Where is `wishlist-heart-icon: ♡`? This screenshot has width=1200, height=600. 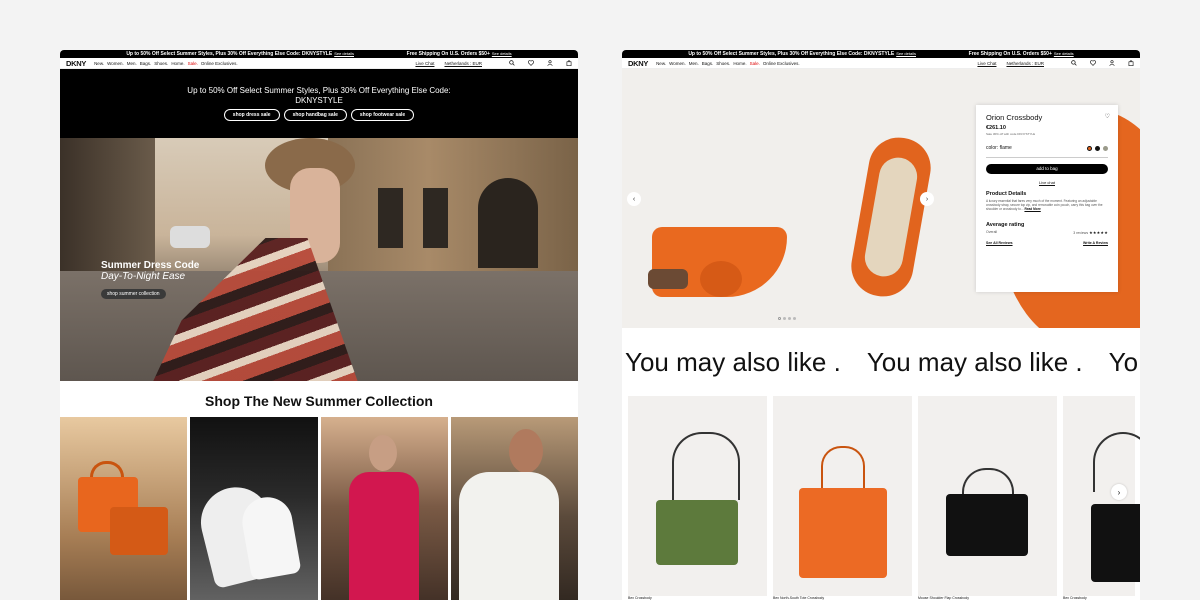
wishlist-heart-icon: ♡ is located at coordinates (1107, 116).